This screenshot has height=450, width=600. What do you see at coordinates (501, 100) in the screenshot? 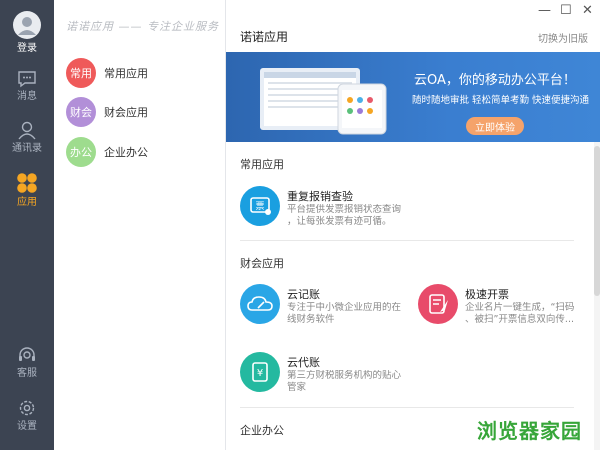
I see `banner-subtitle: 随时随地审批 轻松简单考勤 快速便捷沟通` at bounding box center [501, 100].